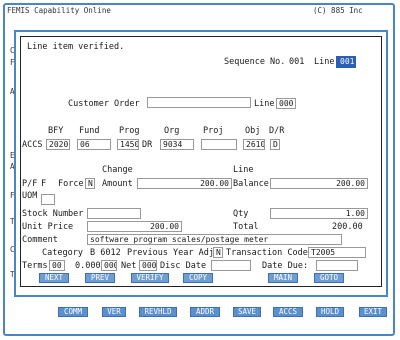 The height and width of the screenshot is (340, 400). What do you see at coordinates (255, 62) in the screenshot?
I see `sequence-label: Sequence No.` at bounding box center [255, 62].